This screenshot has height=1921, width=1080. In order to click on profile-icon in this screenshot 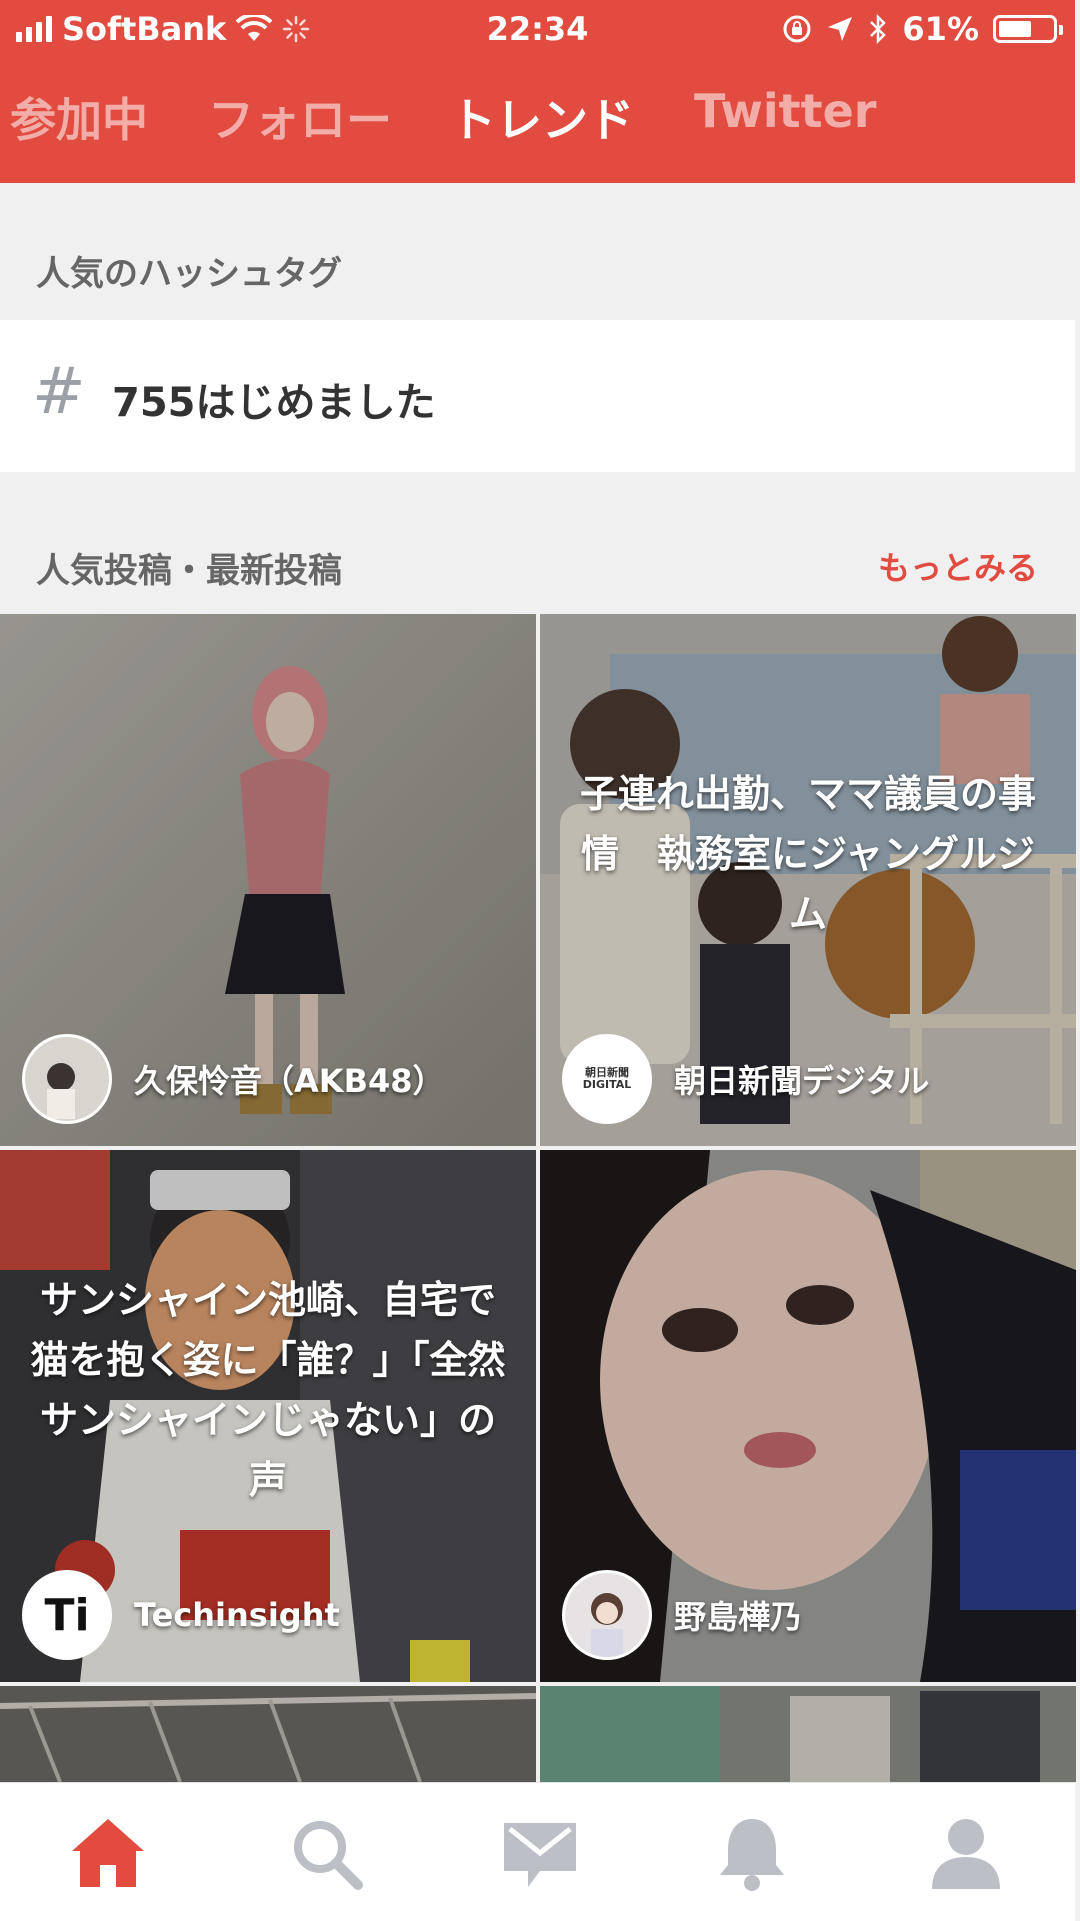, I will do `click(966, 1854)`.